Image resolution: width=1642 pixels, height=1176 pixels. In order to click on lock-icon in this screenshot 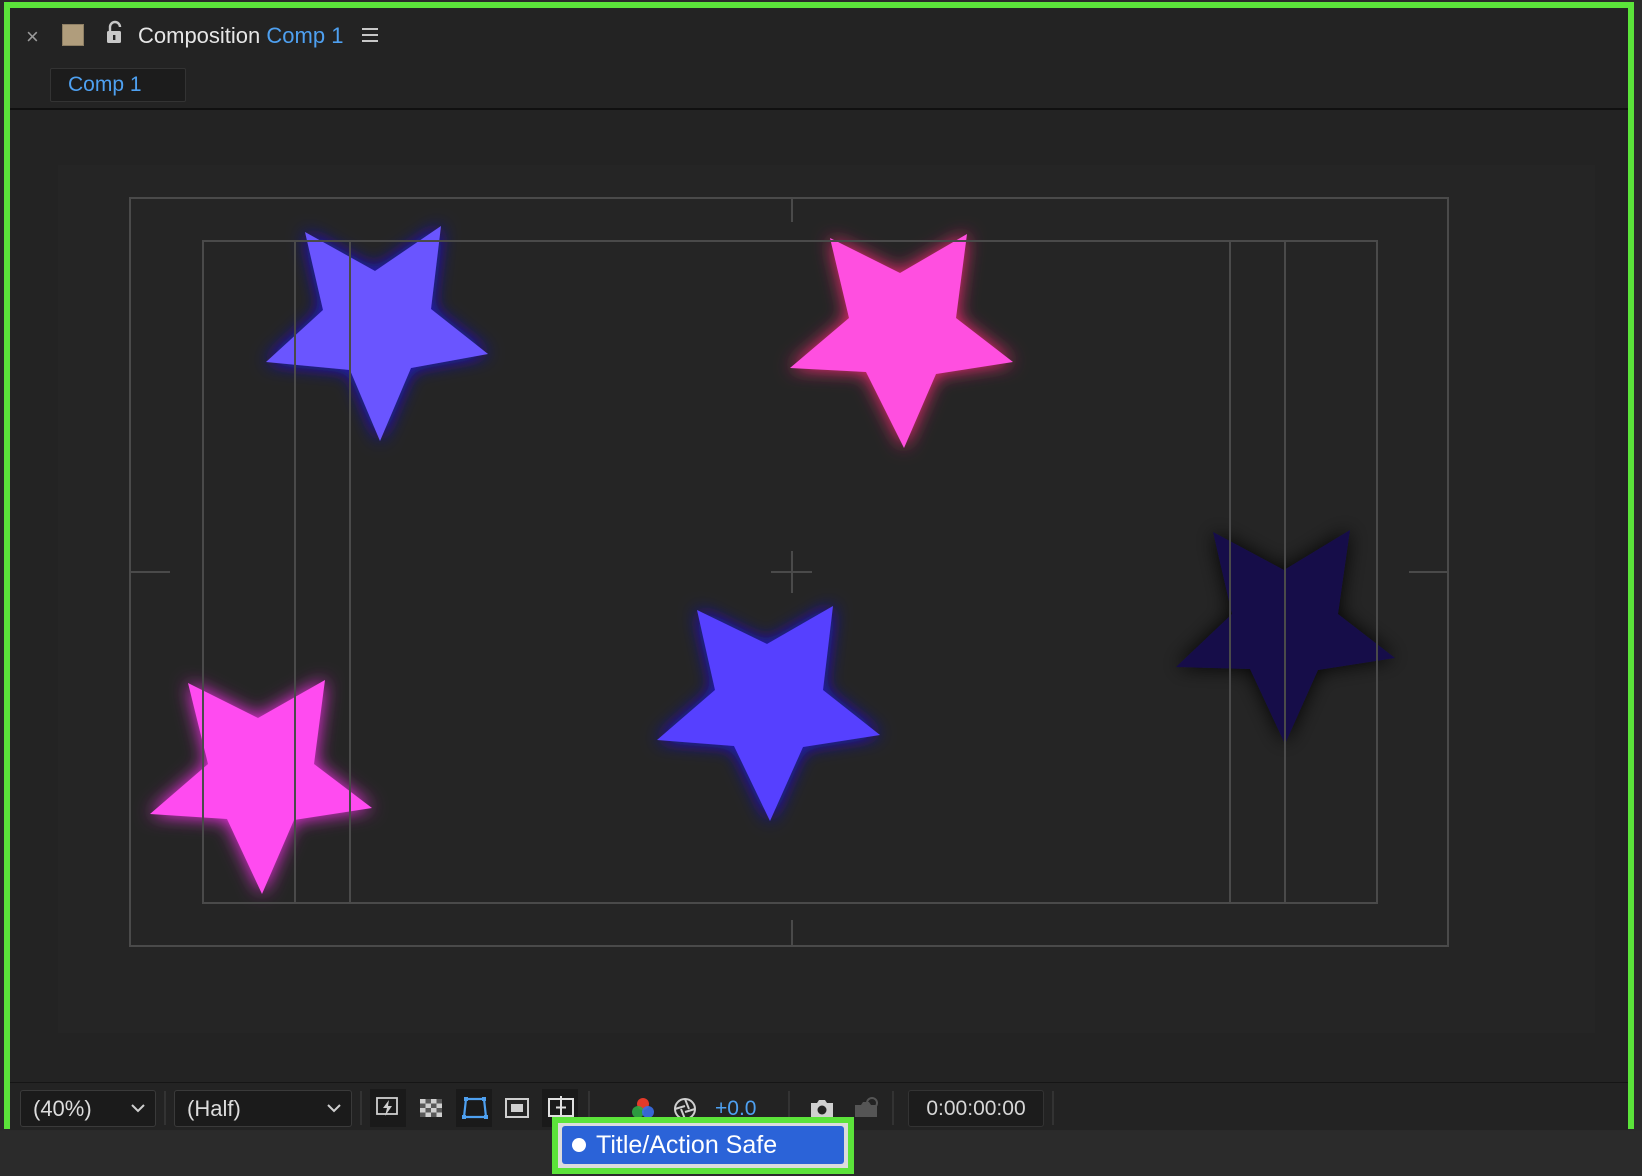, I will do `click(115, 33)`.